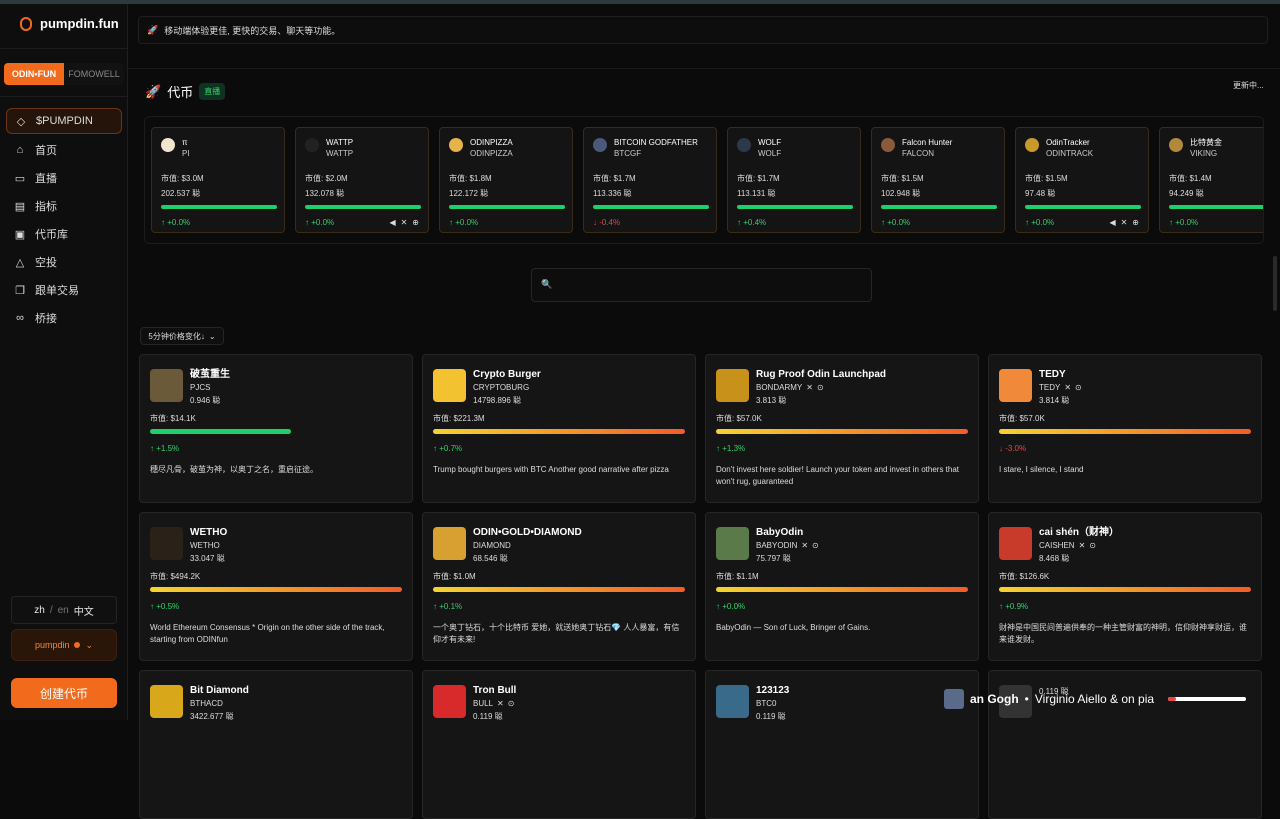 The image size is (1280, 819). I want to click on market-cap: 市值: $1.1M, so click(737, 576).